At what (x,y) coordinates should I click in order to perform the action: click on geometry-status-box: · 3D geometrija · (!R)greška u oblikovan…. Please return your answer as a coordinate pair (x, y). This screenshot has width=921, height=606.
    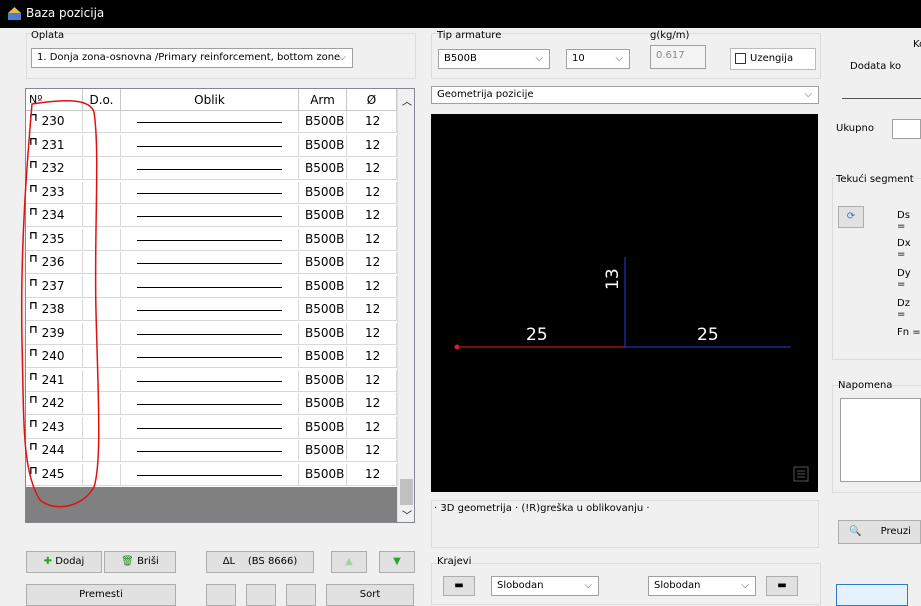
    Looking at the image, I should click on (625, 524).